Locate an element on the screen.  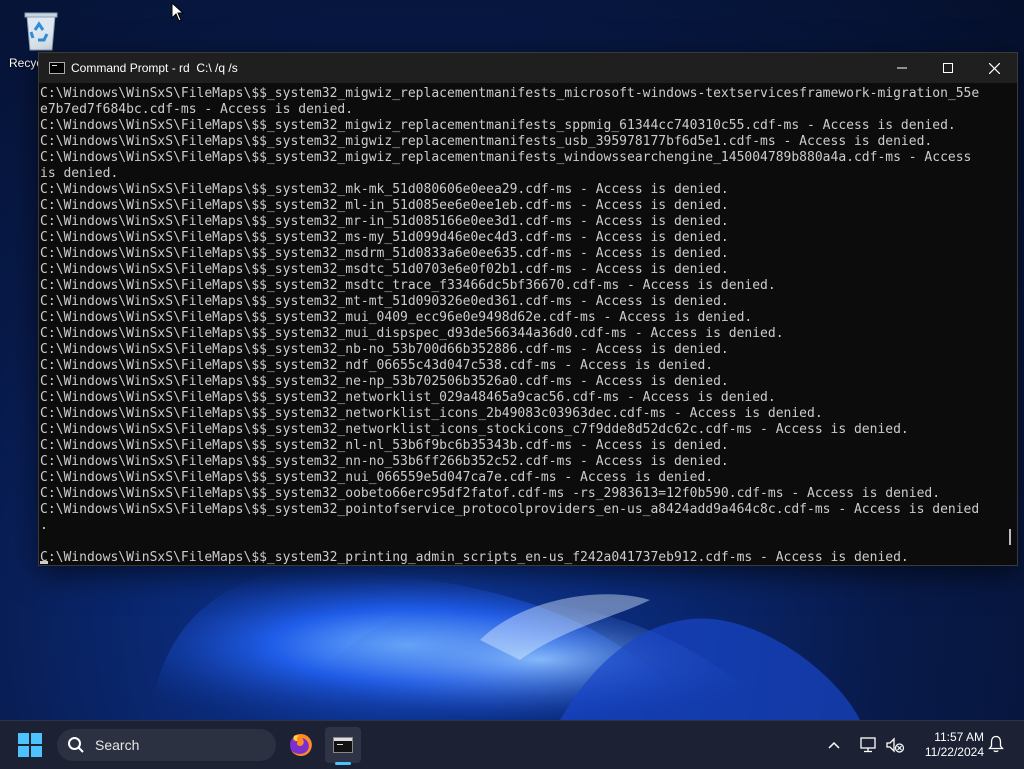
bell-icon is located at coordinates (996, 744).